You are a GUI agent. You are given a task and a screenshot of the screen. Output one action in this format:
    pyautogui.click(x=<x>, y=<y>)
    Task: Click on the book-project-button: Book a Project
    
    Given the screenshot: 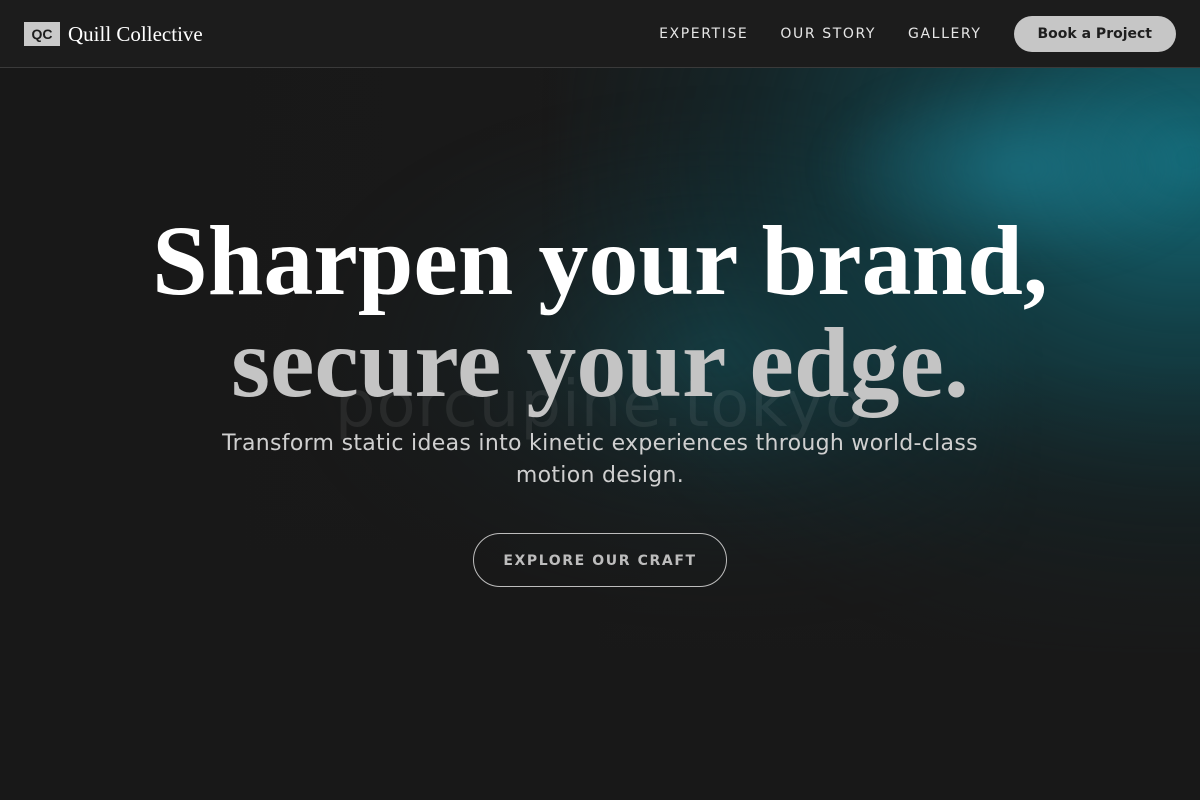 What is the action you would take?
    pyautogui.click(x=1094, y=34)
    